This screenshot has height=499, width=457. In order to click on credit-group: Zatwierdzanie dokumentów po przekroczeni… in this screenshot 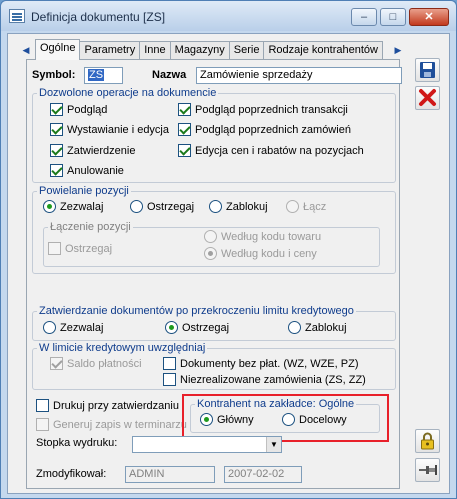, I will do `click(214, 323)`.